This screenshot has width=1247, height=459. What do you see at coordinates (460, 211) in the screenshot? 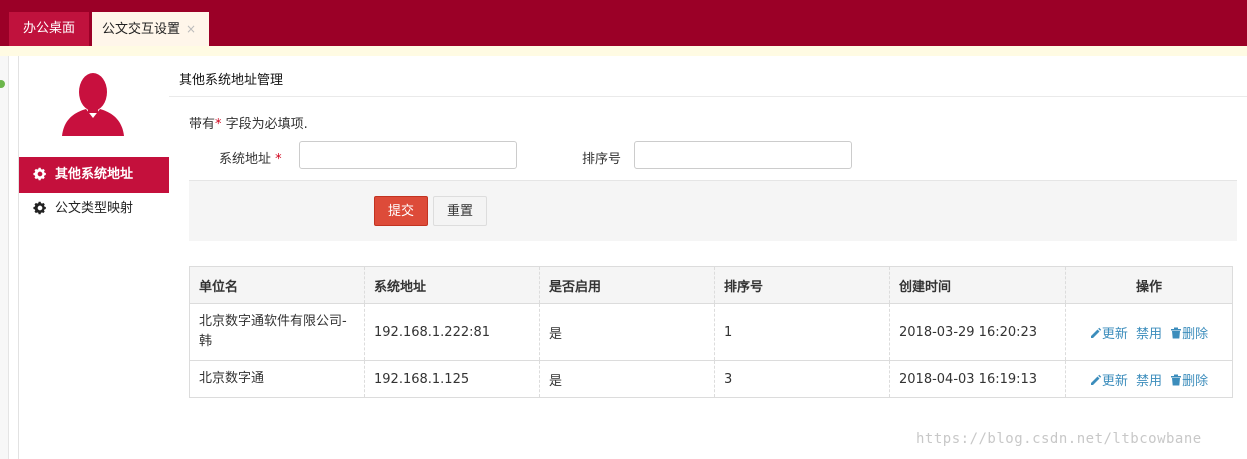
I see `reset-button: 重置` at bounding box center [460, 211].